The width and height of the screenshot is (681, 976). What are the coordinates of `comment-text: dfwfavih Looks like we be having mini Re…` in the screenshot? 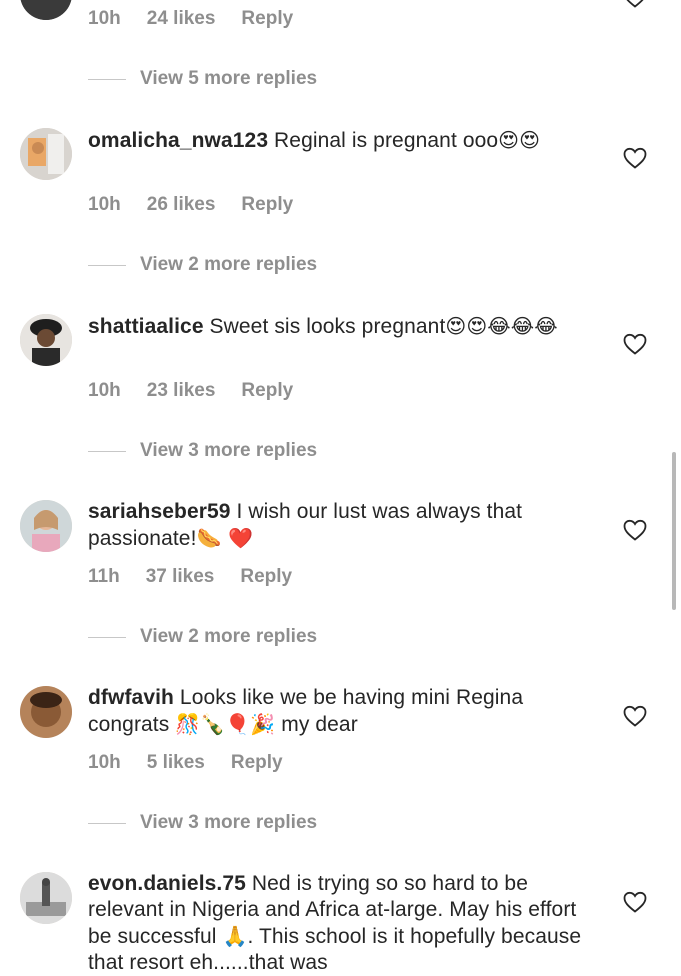 It's located at (338, 711).